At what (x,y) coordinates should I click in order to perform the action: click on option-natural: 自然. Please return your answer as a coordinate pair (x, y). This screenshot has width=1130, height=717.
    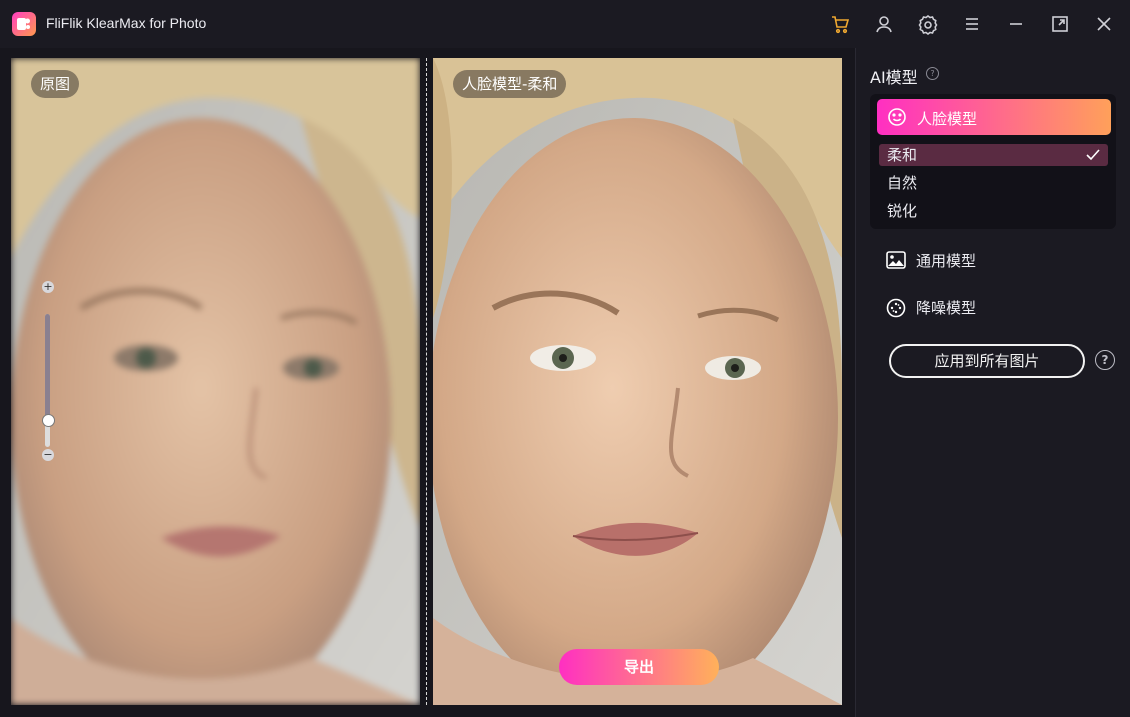
    Looking at the image, I should click on (993, 183).